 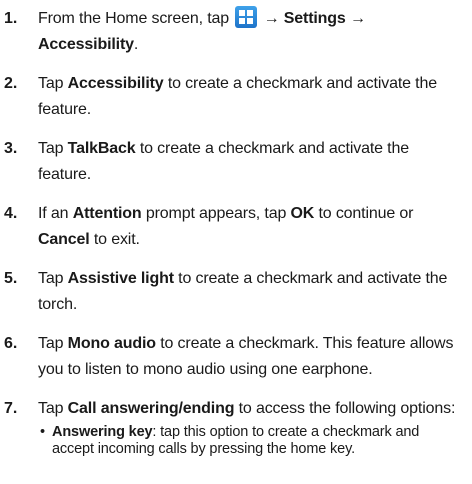 I want to click on step-number: 1., so click(x=11, y=18).